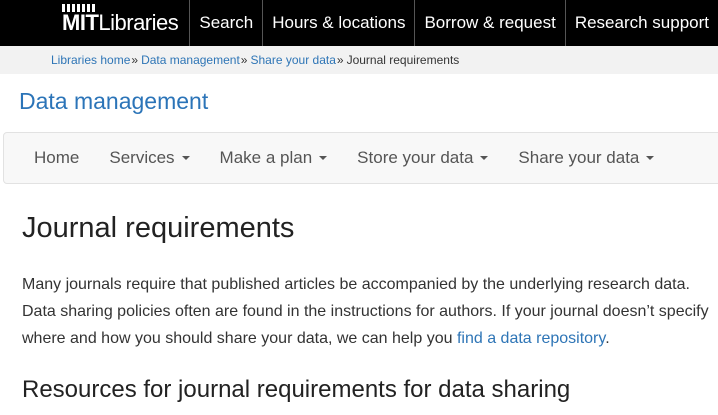  What do you see at coordinates (531, 338) in the screenshot?
I see `find-data-repository-link: find a data repository` at bounding box center [531, 338].